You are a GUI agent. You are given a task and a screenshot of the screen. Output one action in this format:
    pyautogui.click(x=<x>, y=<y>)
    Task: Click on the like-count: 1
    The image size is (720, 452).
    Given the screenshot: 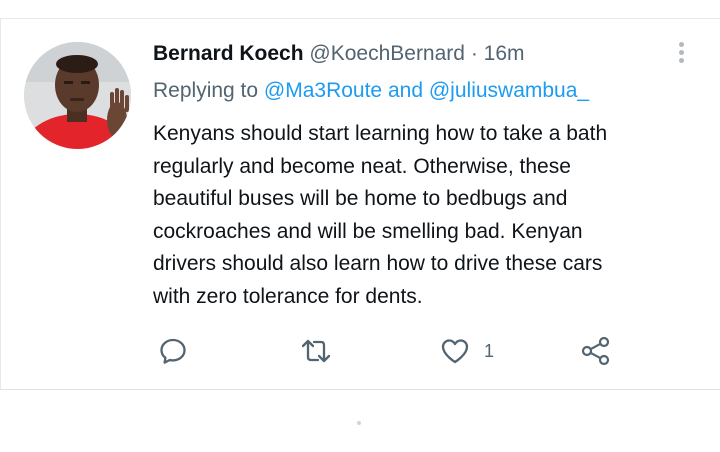 What is the action you would take?
    pyautogui.click(x=489, y=350)
    